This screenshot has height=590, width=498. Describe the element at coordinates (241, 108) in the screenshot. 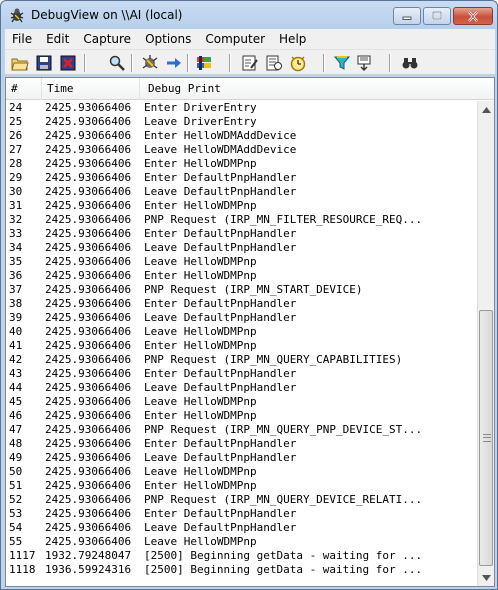

I see `table-row: 24 2425.93066406 Enter DriverEntry` at that location.